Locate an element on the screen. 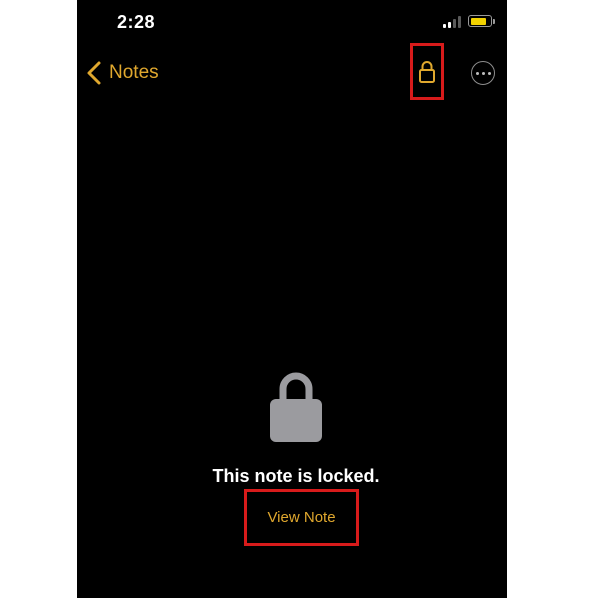  lock-button is located at coordinates (427, 71).